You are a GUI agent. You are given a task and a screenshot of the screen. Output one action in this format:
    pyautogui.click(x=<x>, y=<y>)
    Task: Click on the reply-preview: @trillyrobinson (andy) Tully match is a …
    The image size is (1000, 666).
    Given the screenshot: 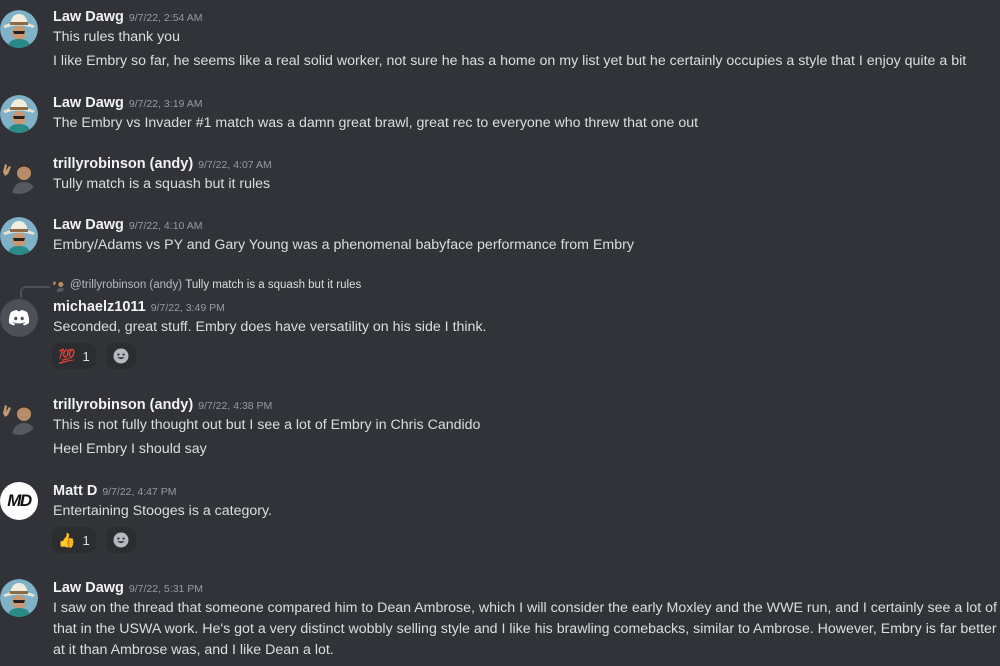 What is the action you would take?
    pyautogui.click(x=206, y=285)
    